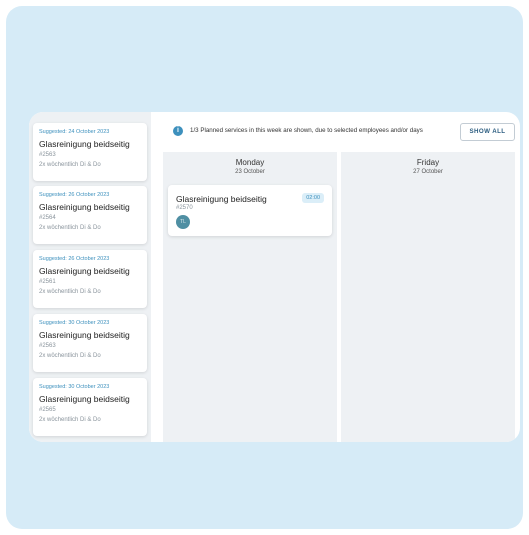 The width and height of the screenshot is (529, 535). What do you see at coordinates (178, 131) in the screenshot?
I see `info-icon: i` at bounding box center [178, 131].